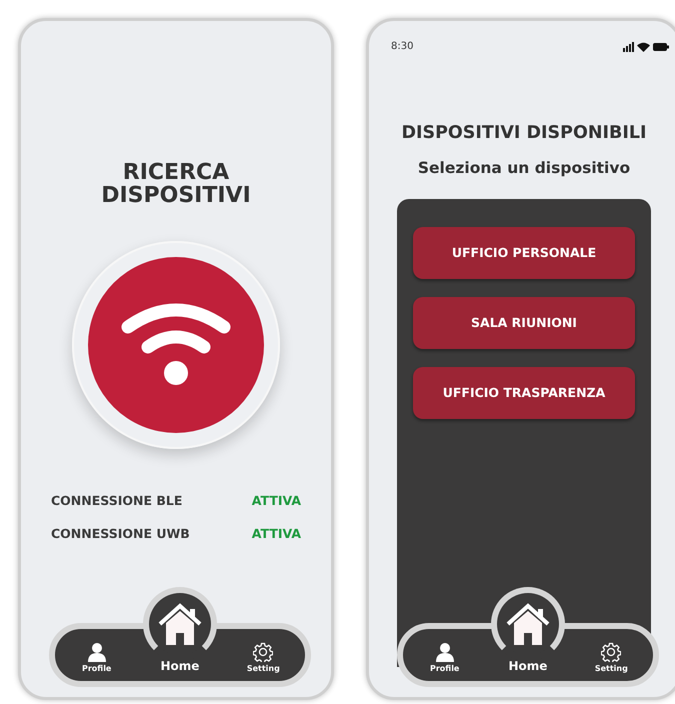  Describe the element at coordinates (524, 392) in the screenshot. I see `device-button: UFFICIO TRASPARENZA` at that location.